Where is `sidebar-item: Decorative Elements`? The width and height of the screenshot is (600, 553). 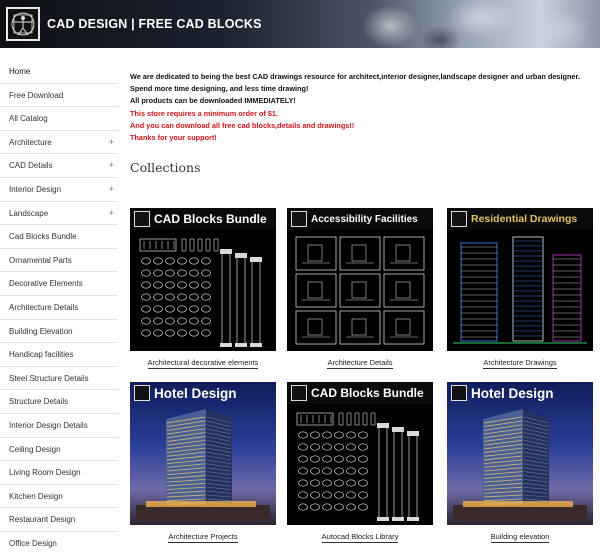
sidebar-item: Decorative Elements is located at coordinates (59, 284).